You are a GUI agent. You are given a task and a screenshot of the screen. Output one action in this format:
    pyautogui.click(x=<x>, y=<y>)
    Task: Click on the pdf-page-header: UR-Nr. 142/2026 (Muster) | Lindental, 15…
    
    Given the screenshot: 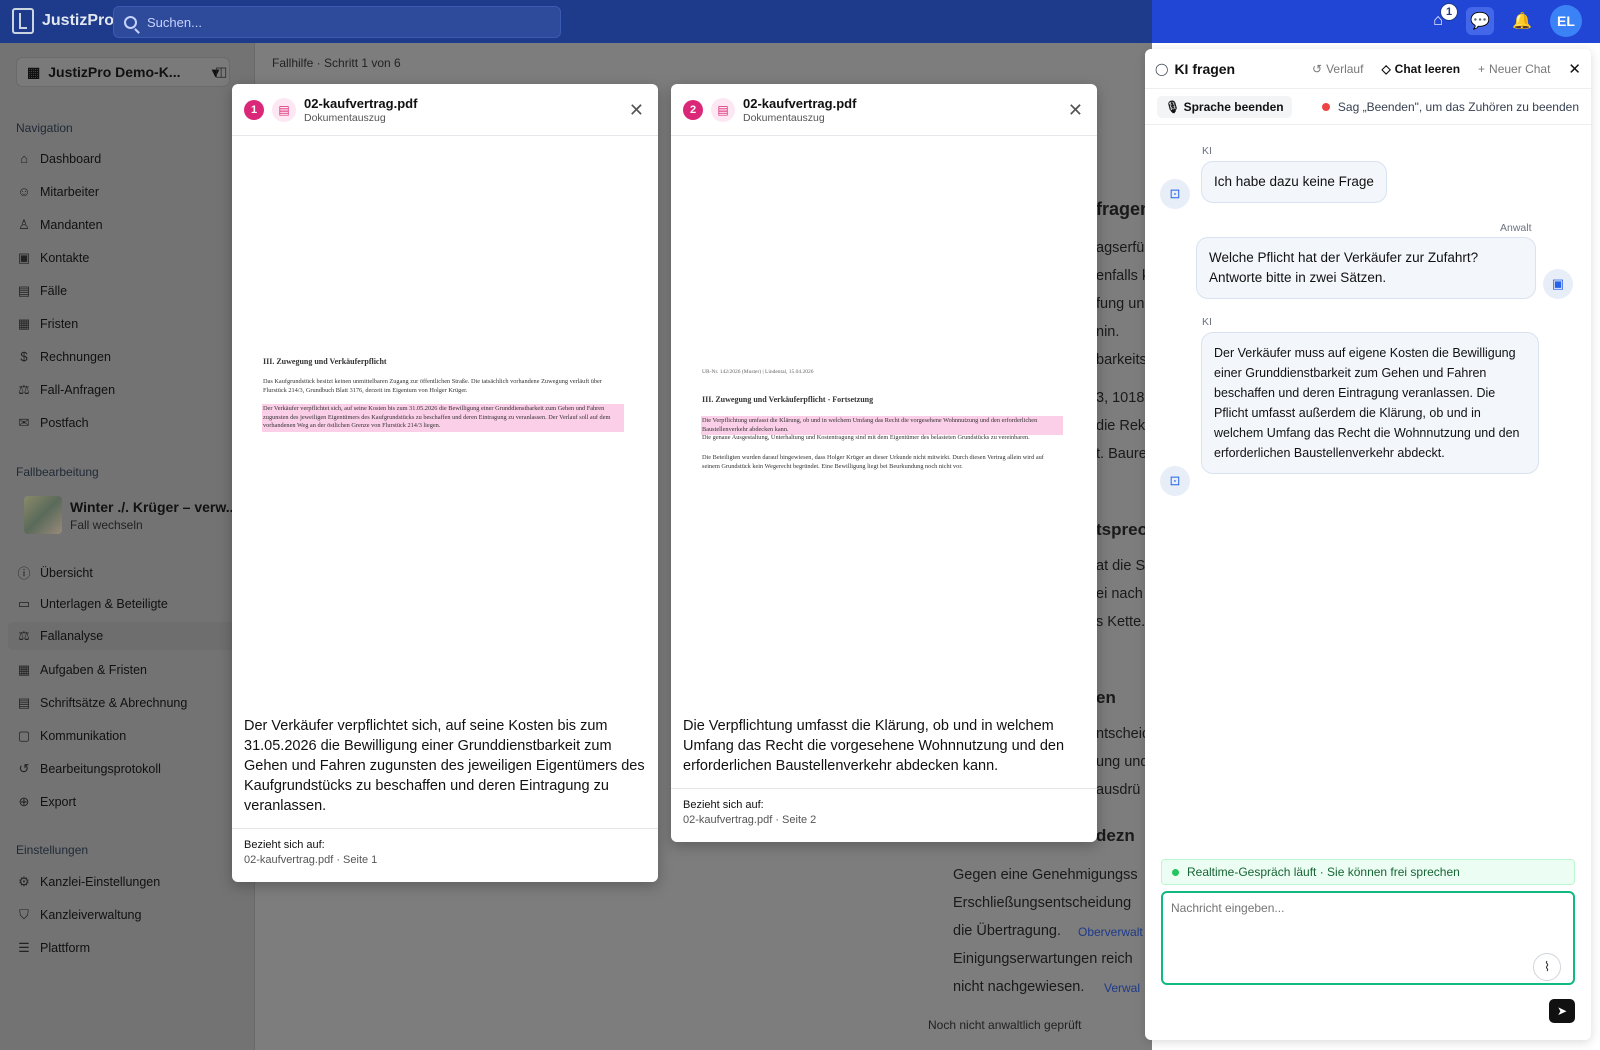 What is the action you would take?
    pyautogui.click(x=758, y=372)
    